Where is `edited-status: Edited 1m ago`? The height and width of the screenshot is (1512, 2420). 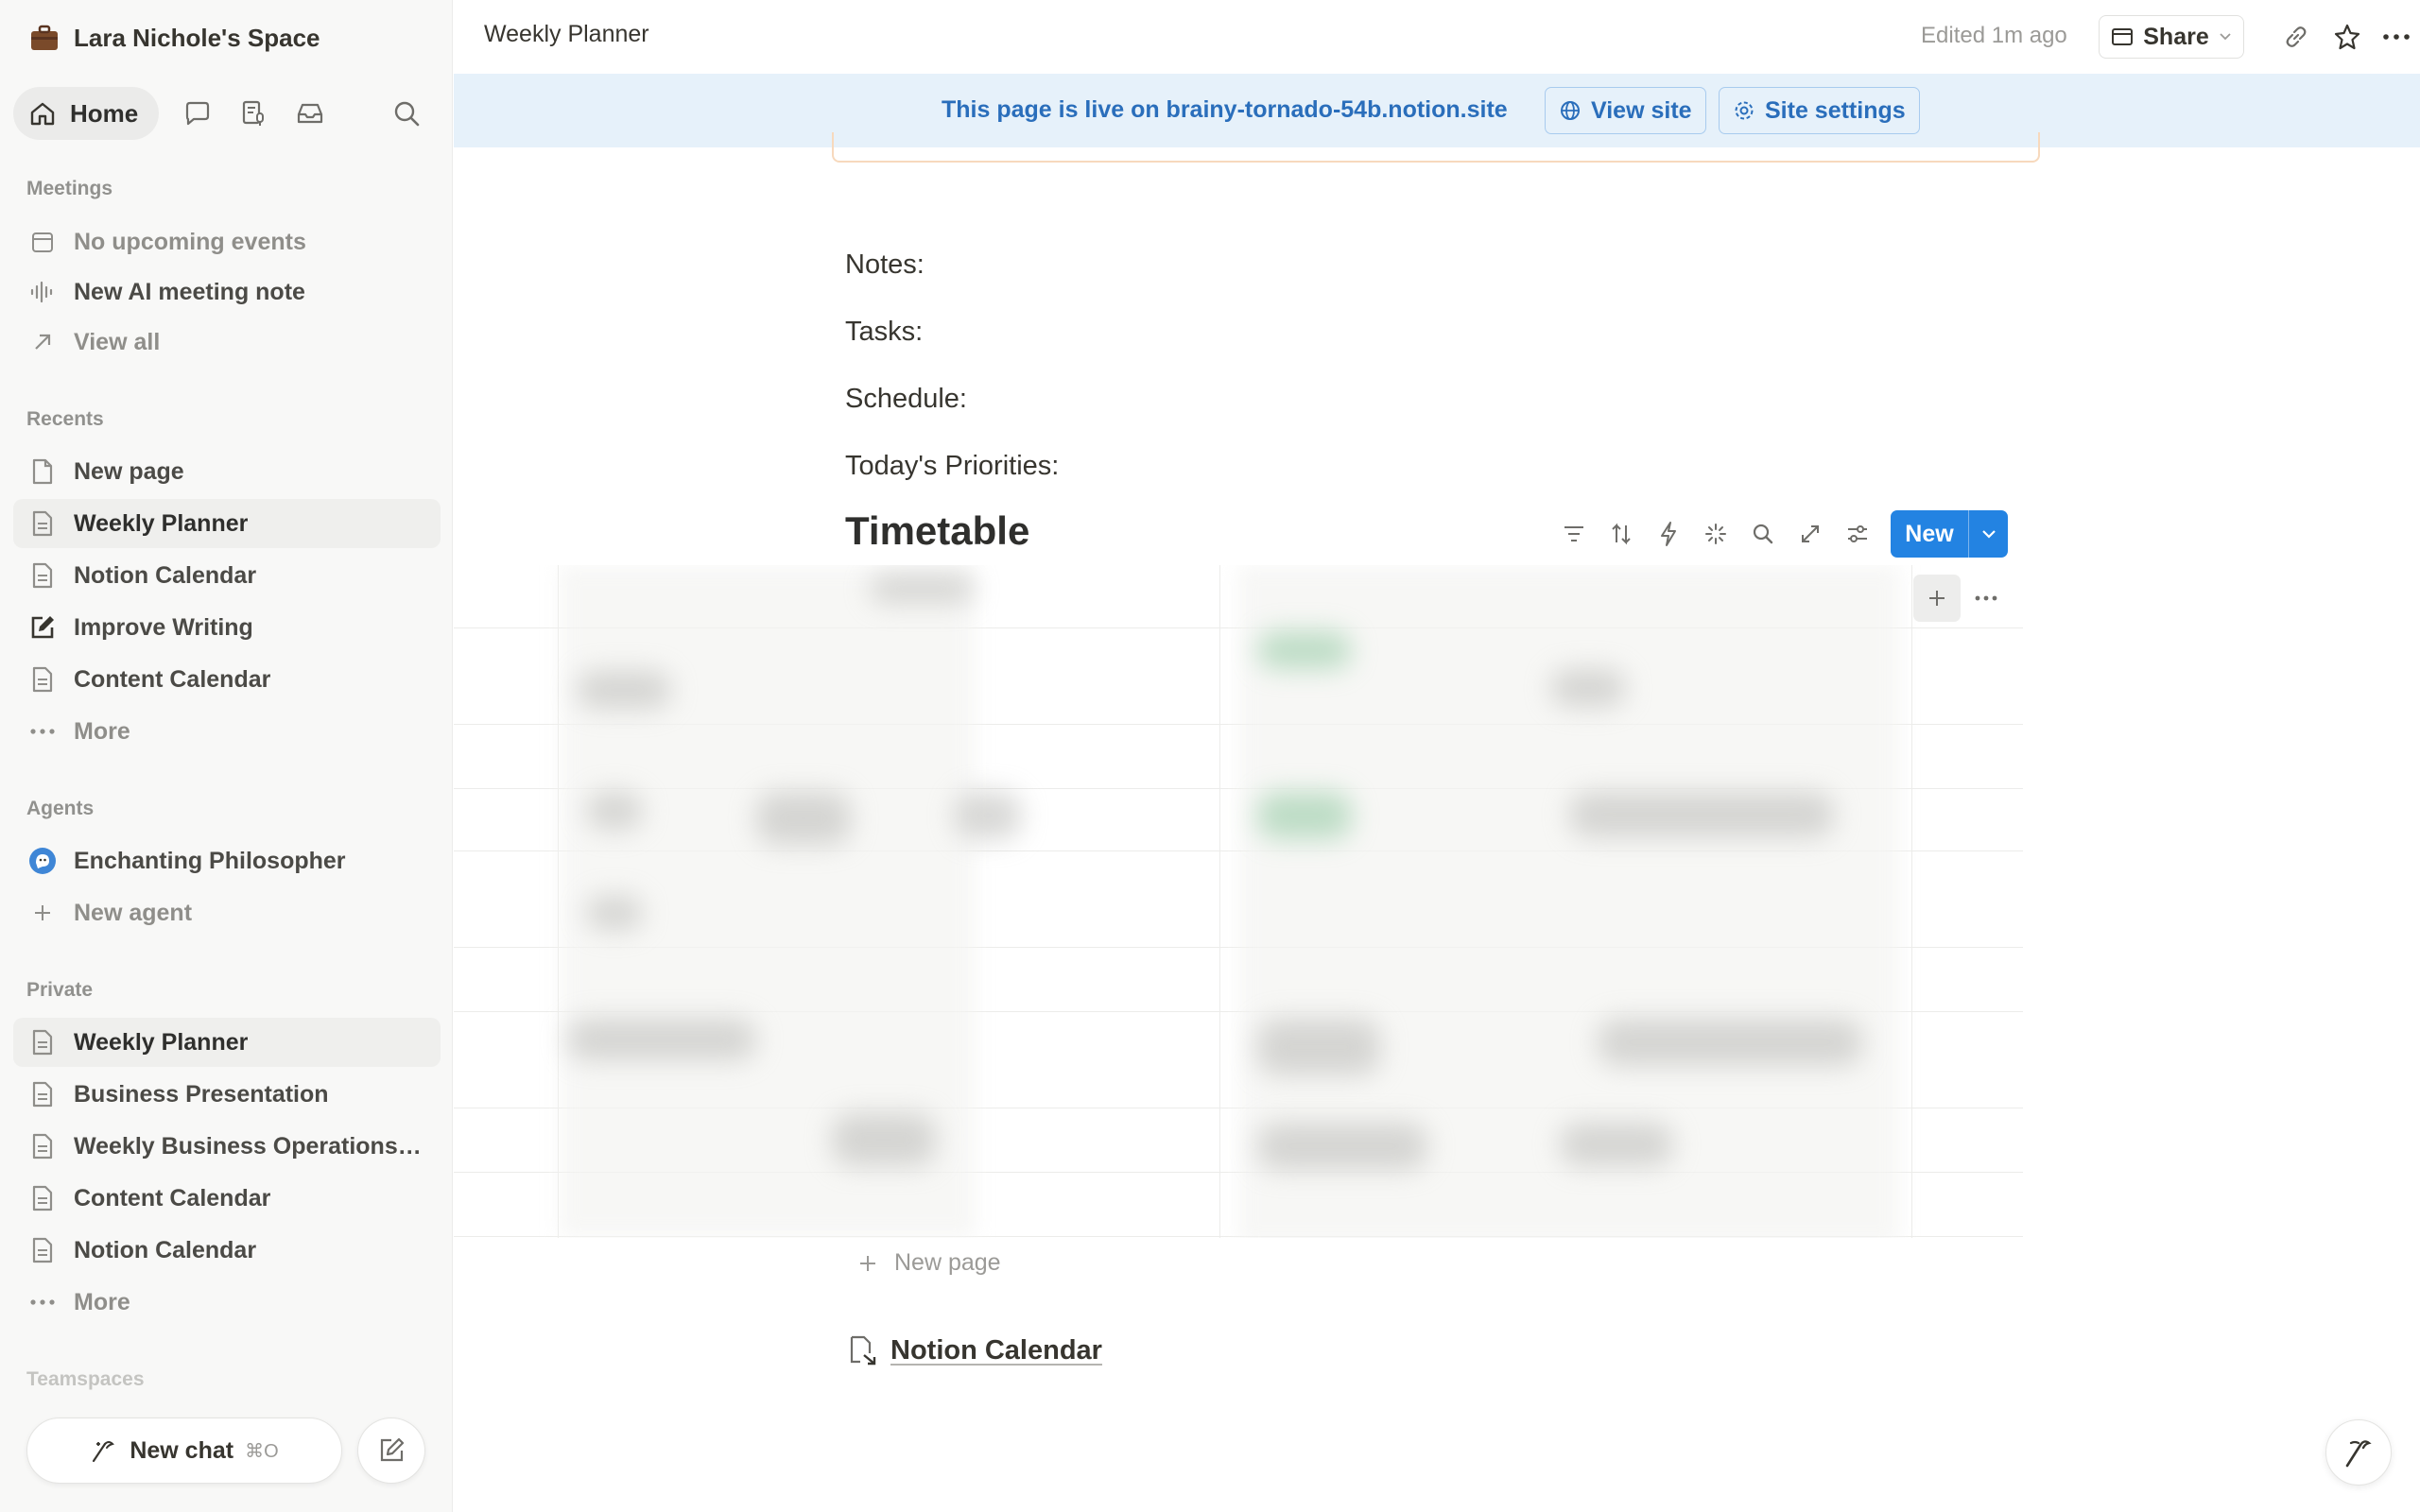 edited-status: Edited 1m ago is located at coordinates (1994, 35).